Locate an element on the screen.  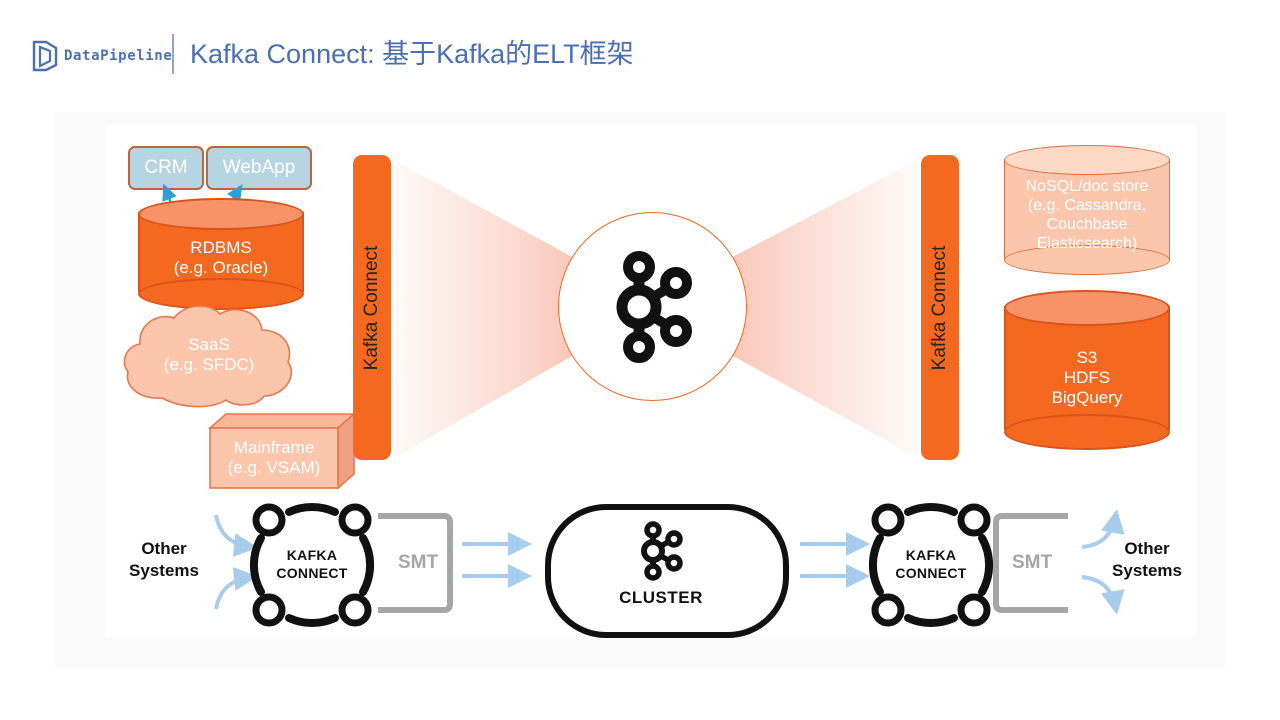
source-saas-cloud: SaaS (e.g. SFDC) is located at coordinates (209, 356).